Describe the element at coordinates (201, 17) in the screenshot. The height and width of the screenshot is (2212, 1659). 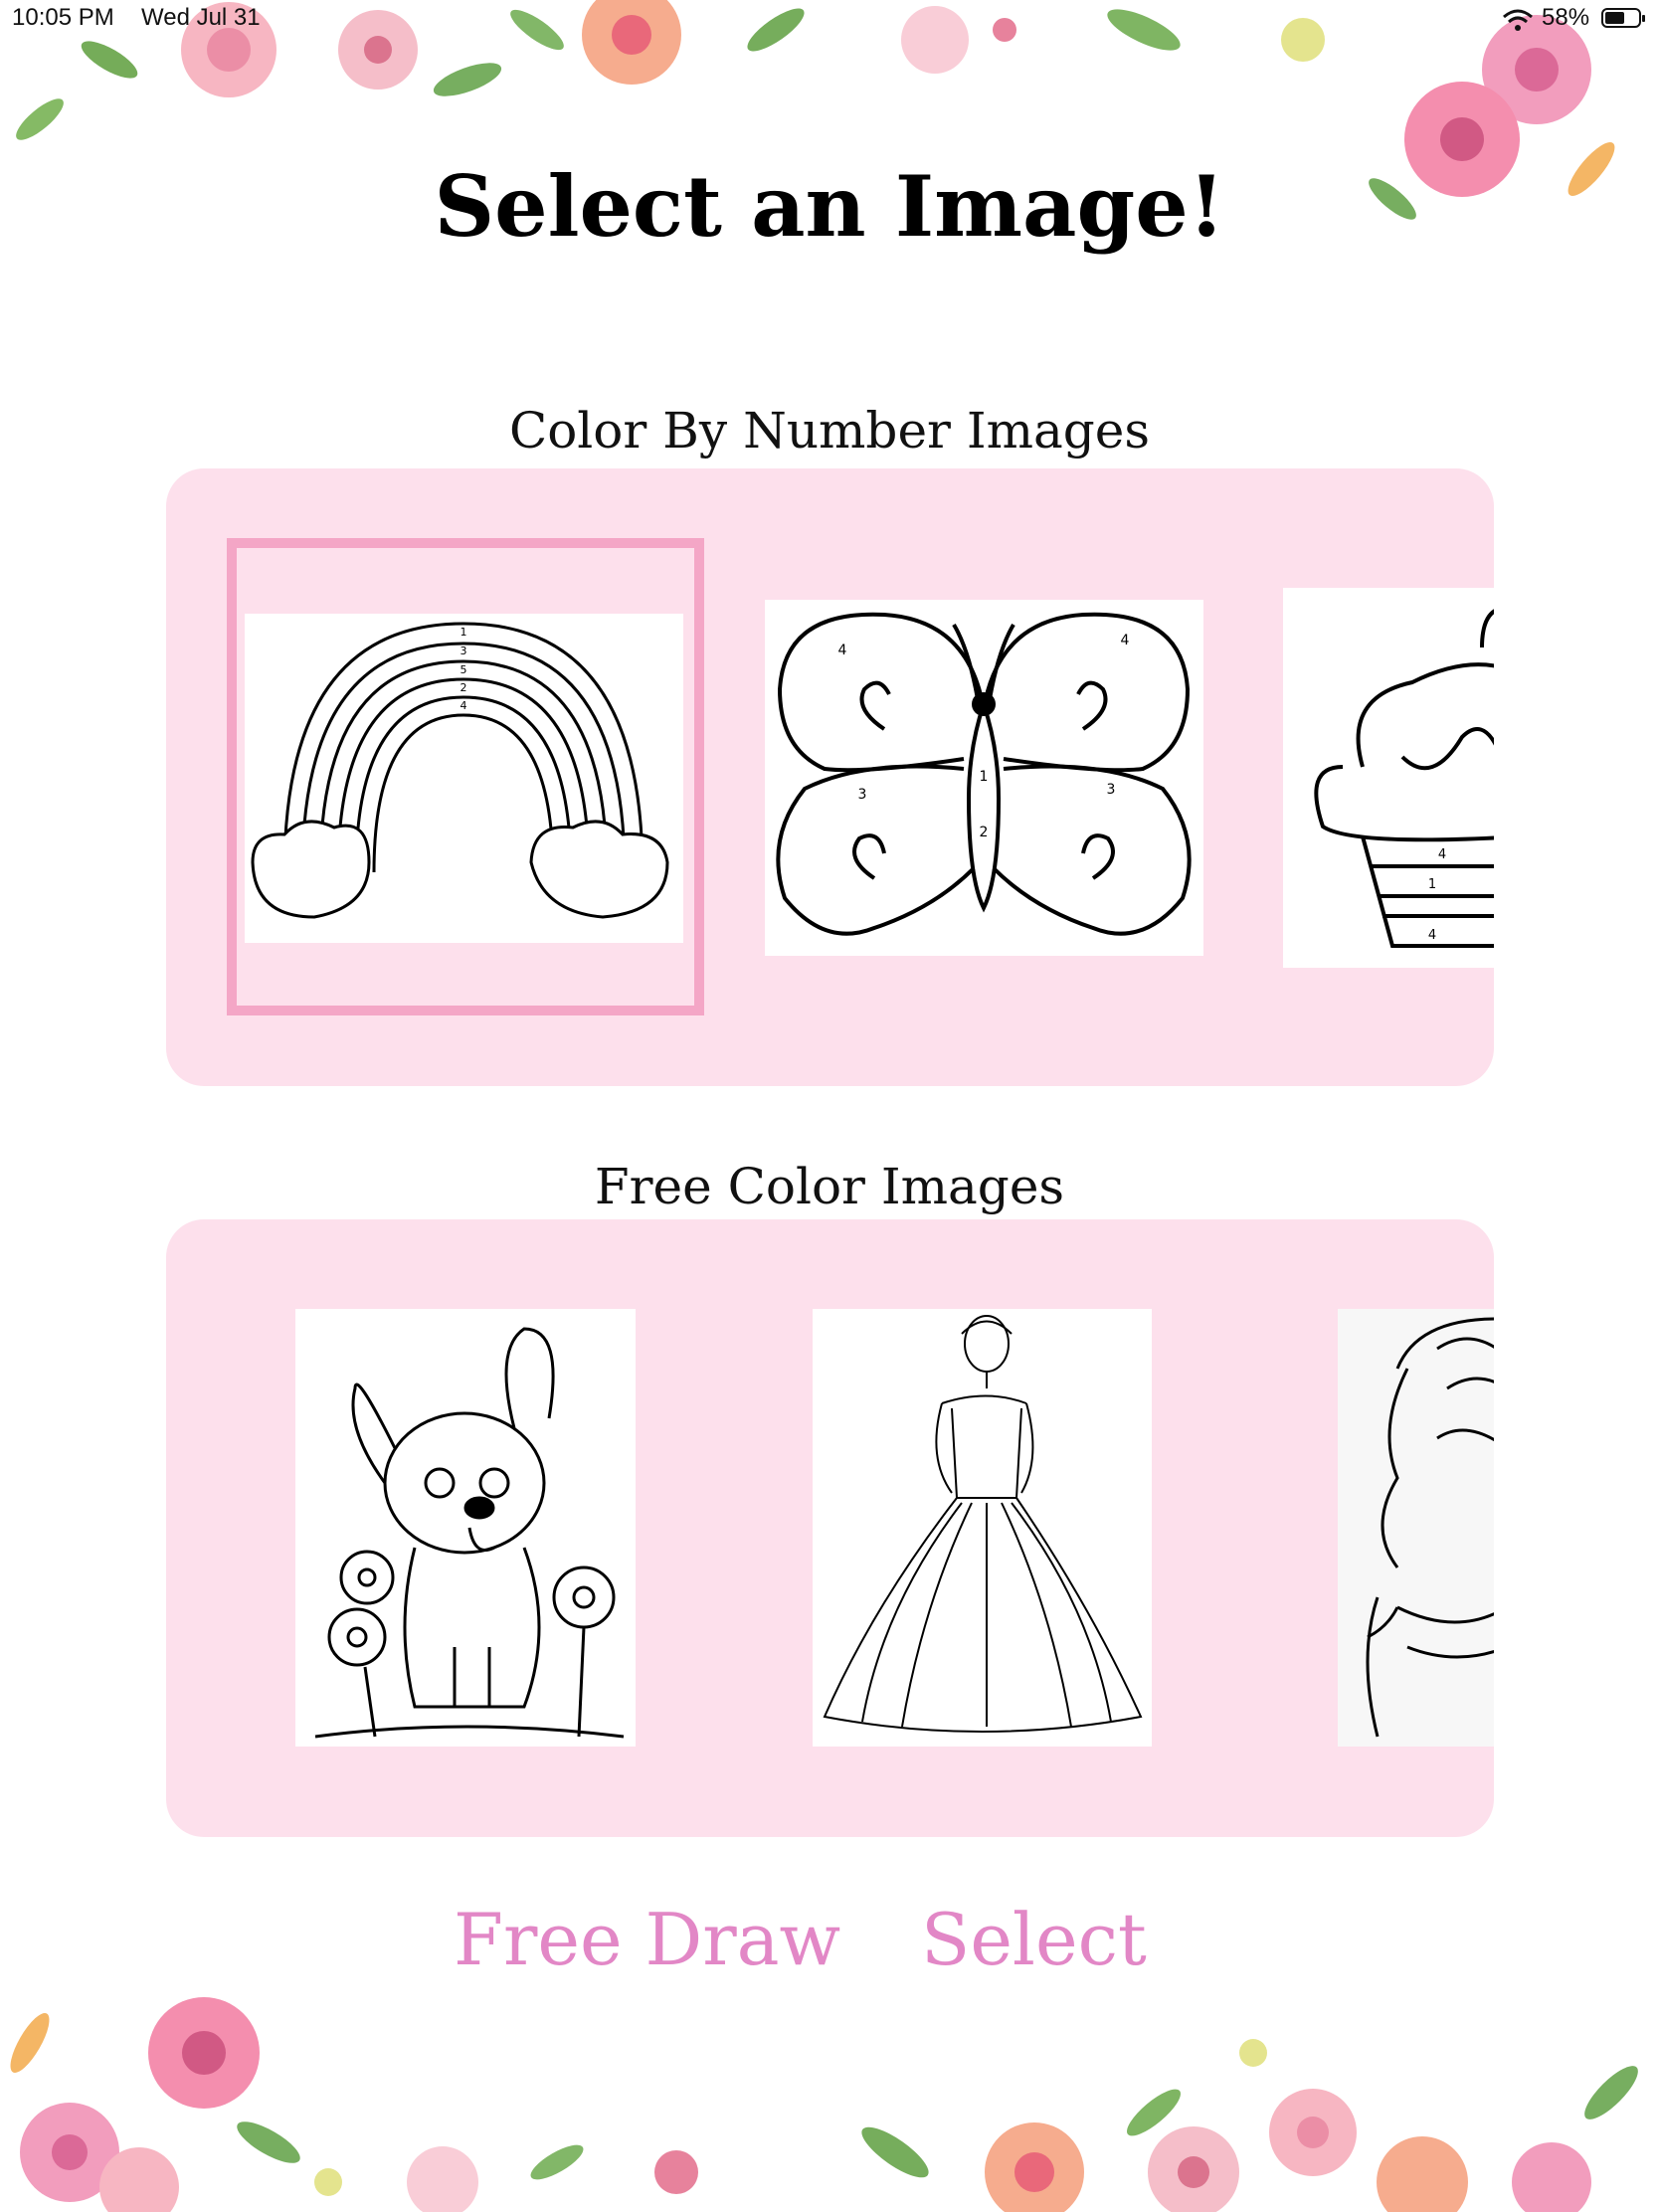
I see `status-date: Wed Jul 31` at that location.